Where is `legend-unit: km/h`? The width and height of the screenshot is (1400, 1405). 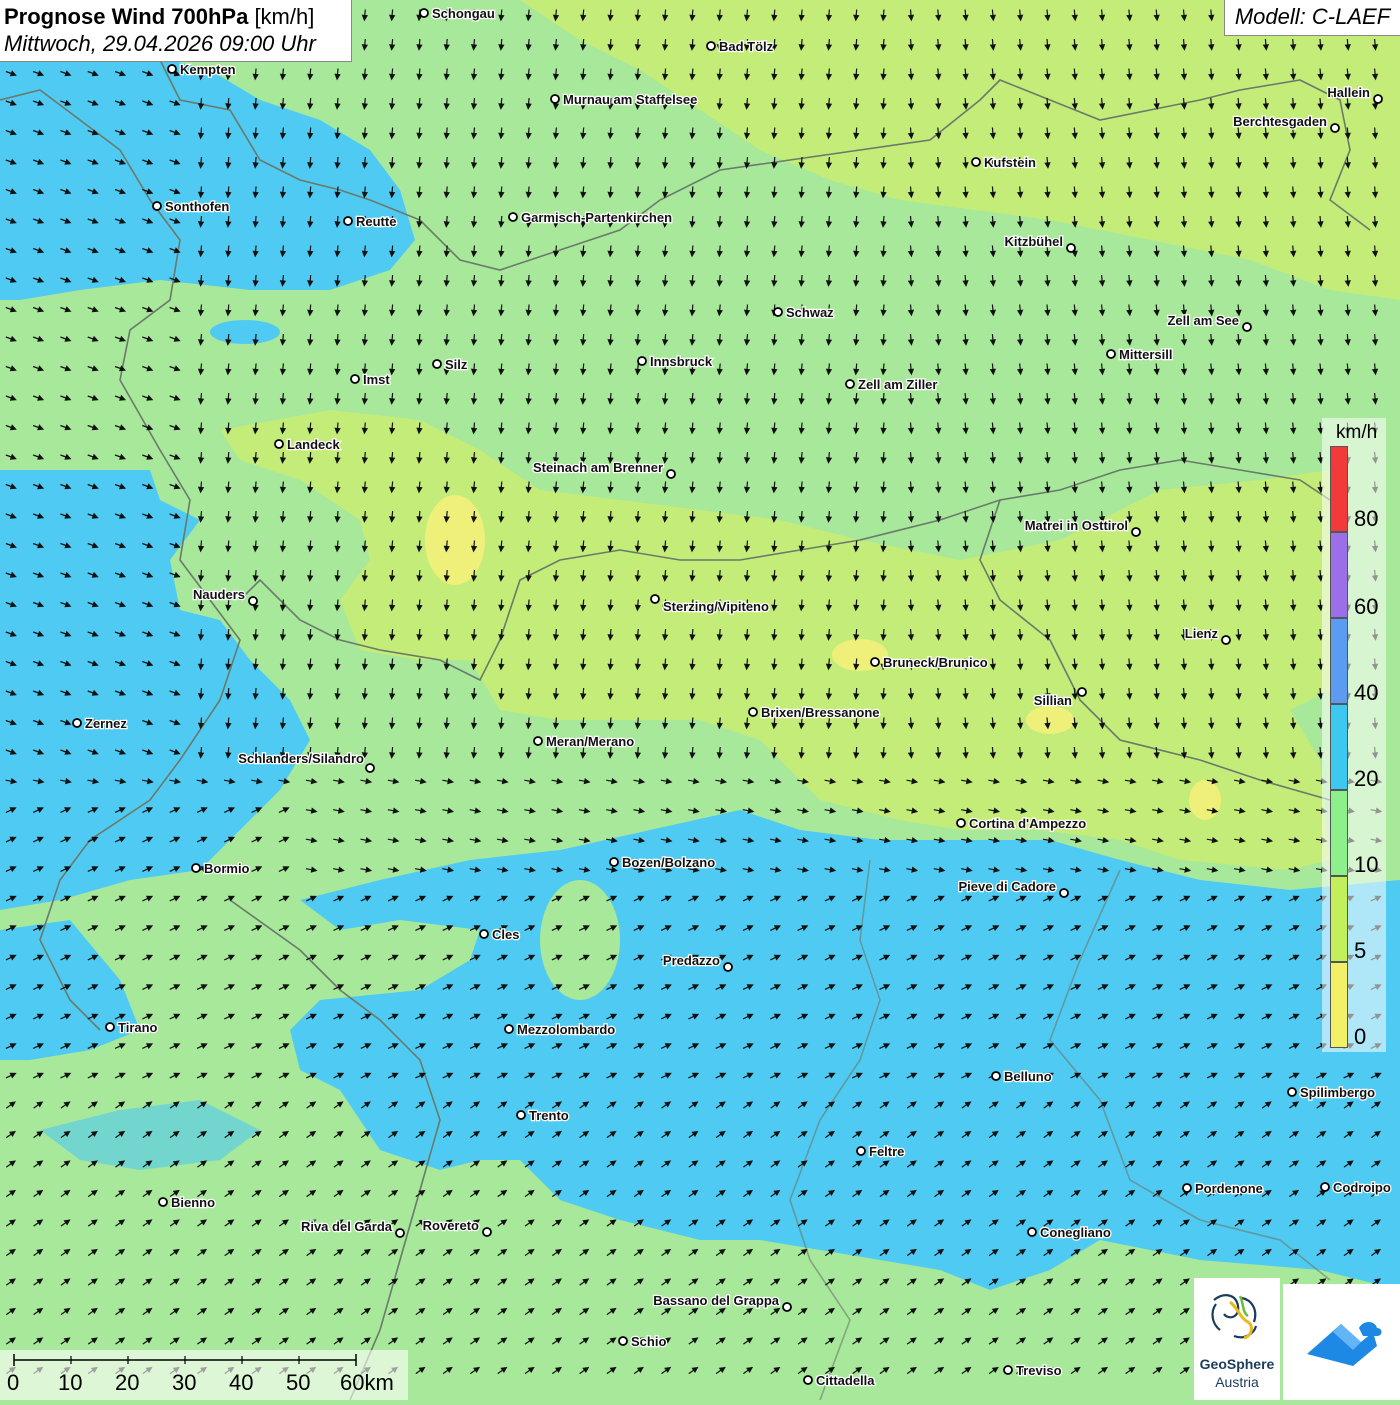
legend-unit: km/h is located at coordinates (1357, 432).